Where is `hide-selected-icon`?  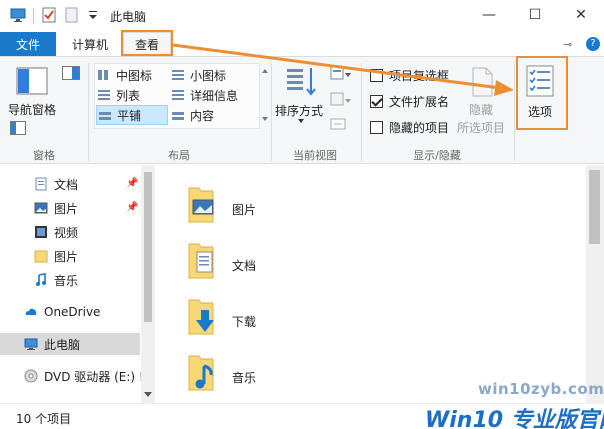 hide-selected-icon is located at coordinates (482, 82).